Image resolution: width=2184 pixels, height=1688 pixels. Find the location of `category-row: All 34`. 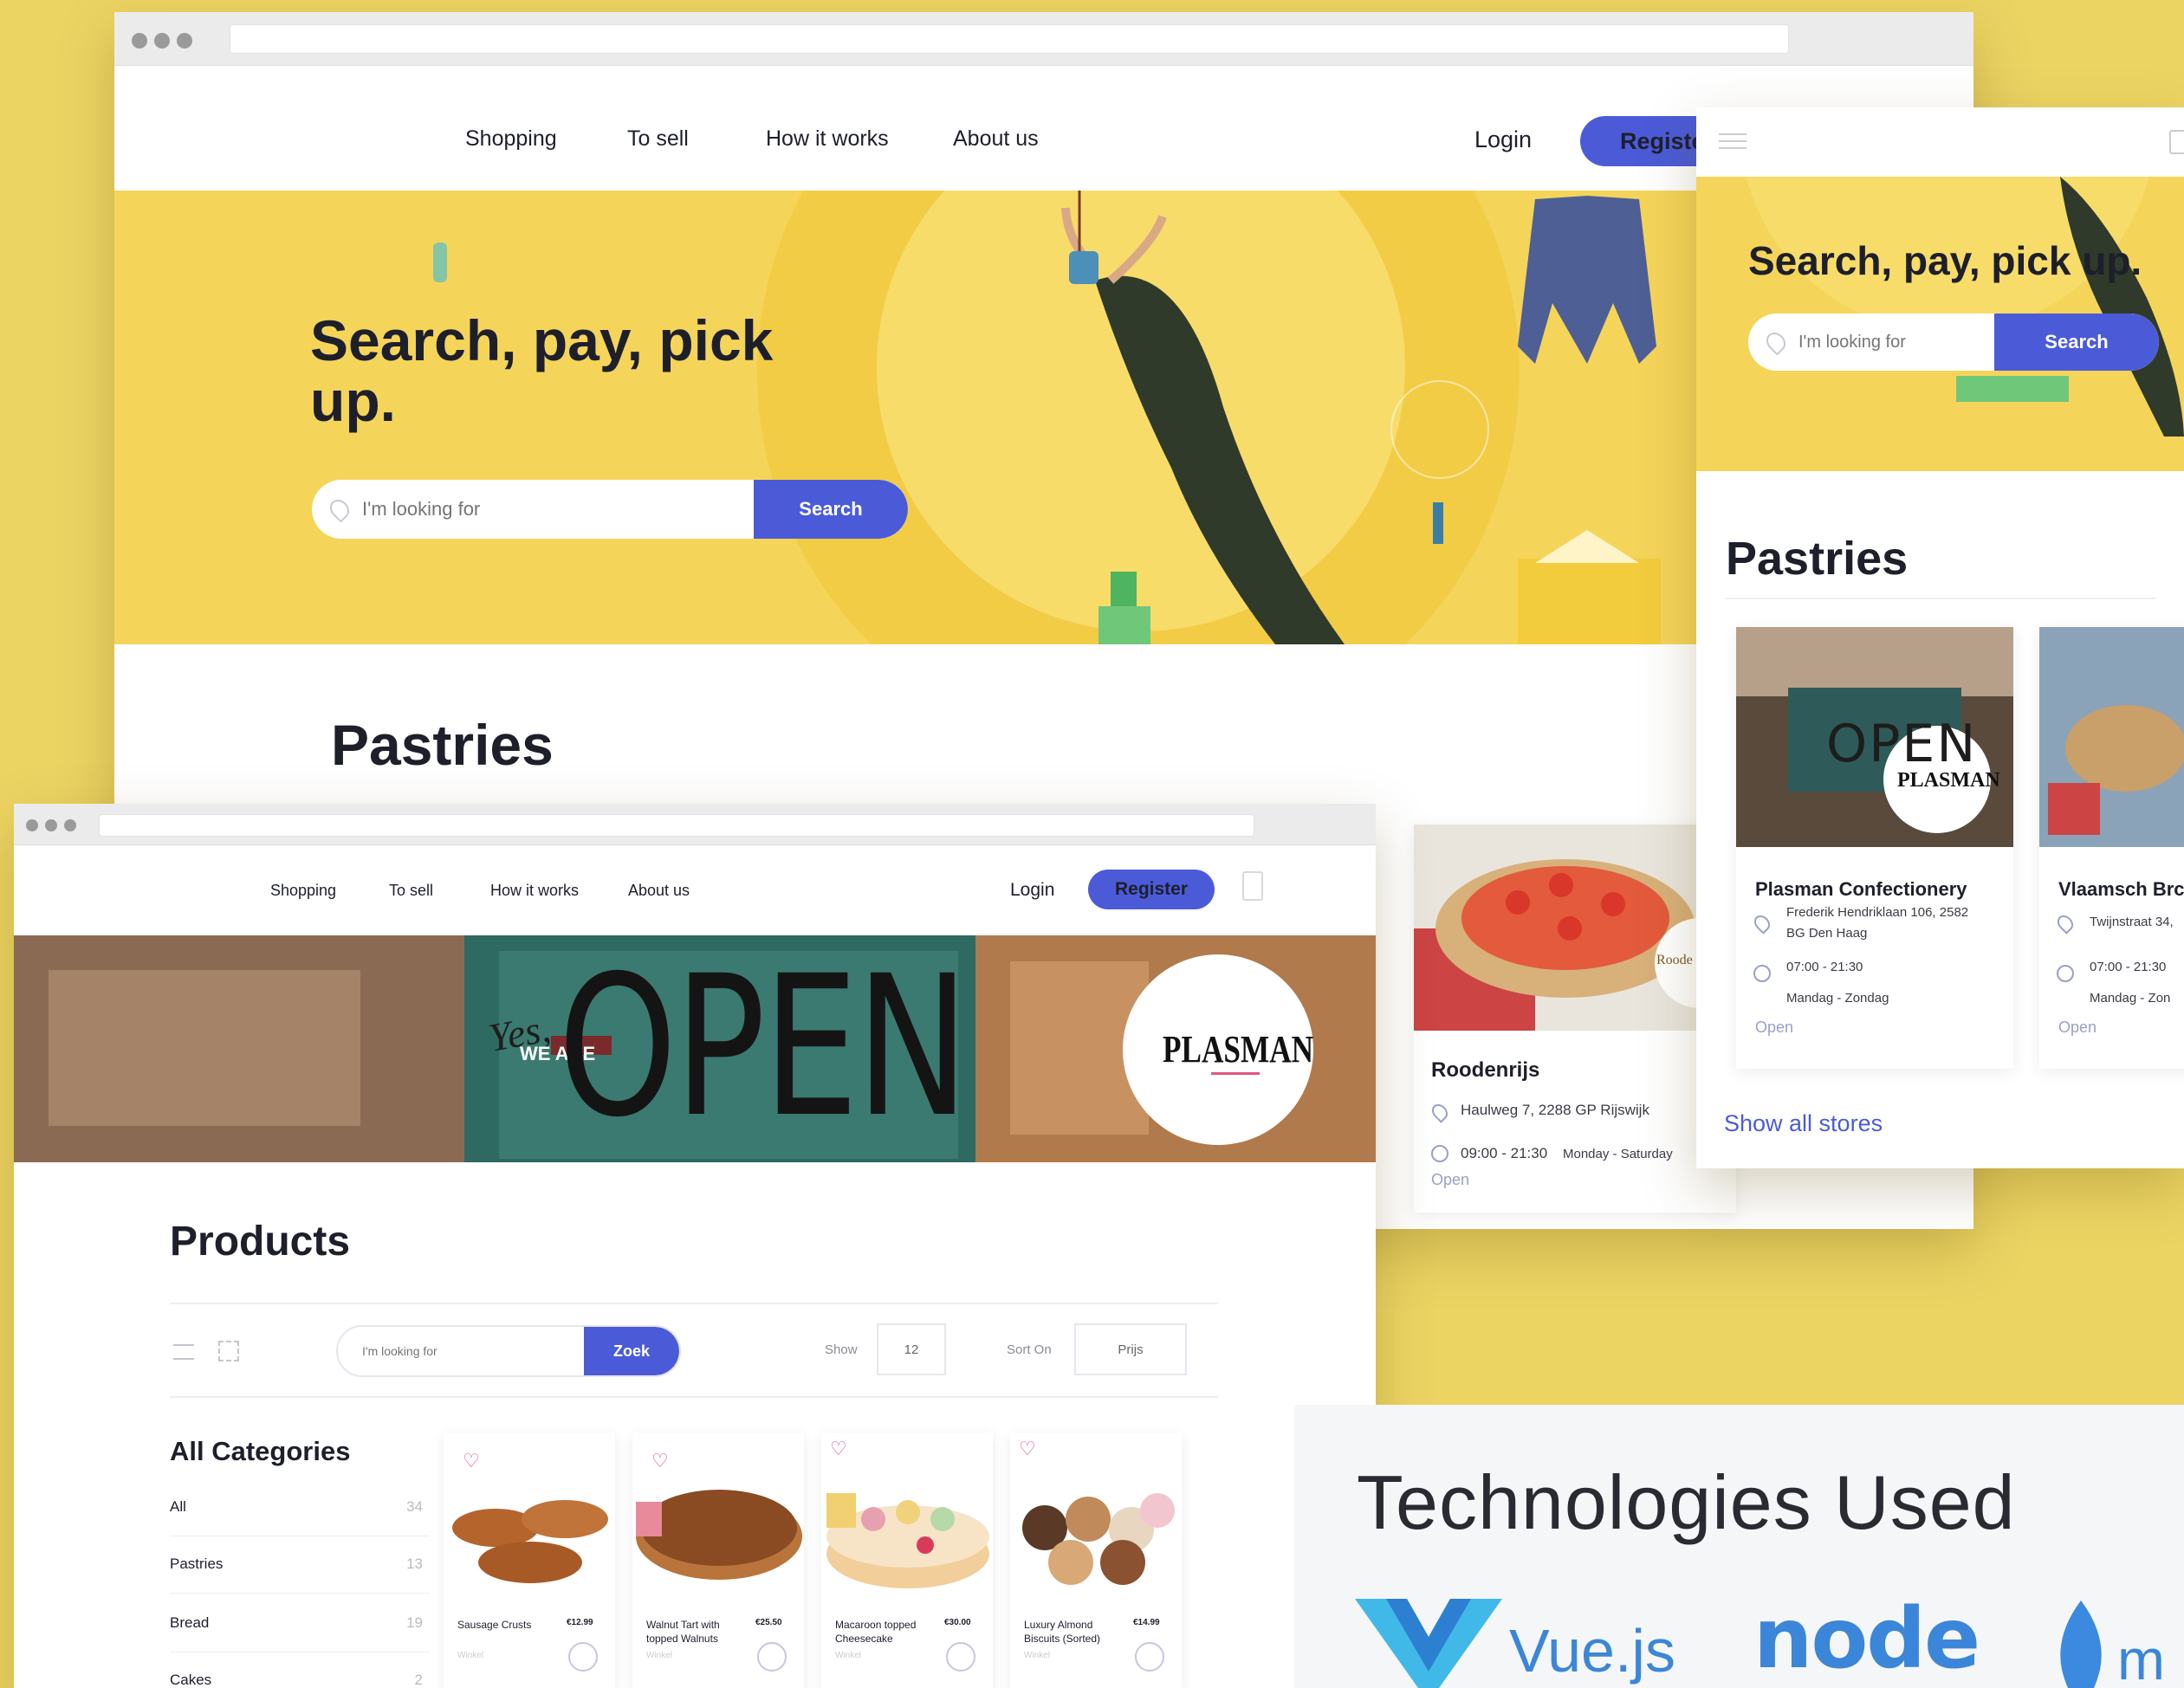

category-row: All 34 is located at coordinates (300, 1513).